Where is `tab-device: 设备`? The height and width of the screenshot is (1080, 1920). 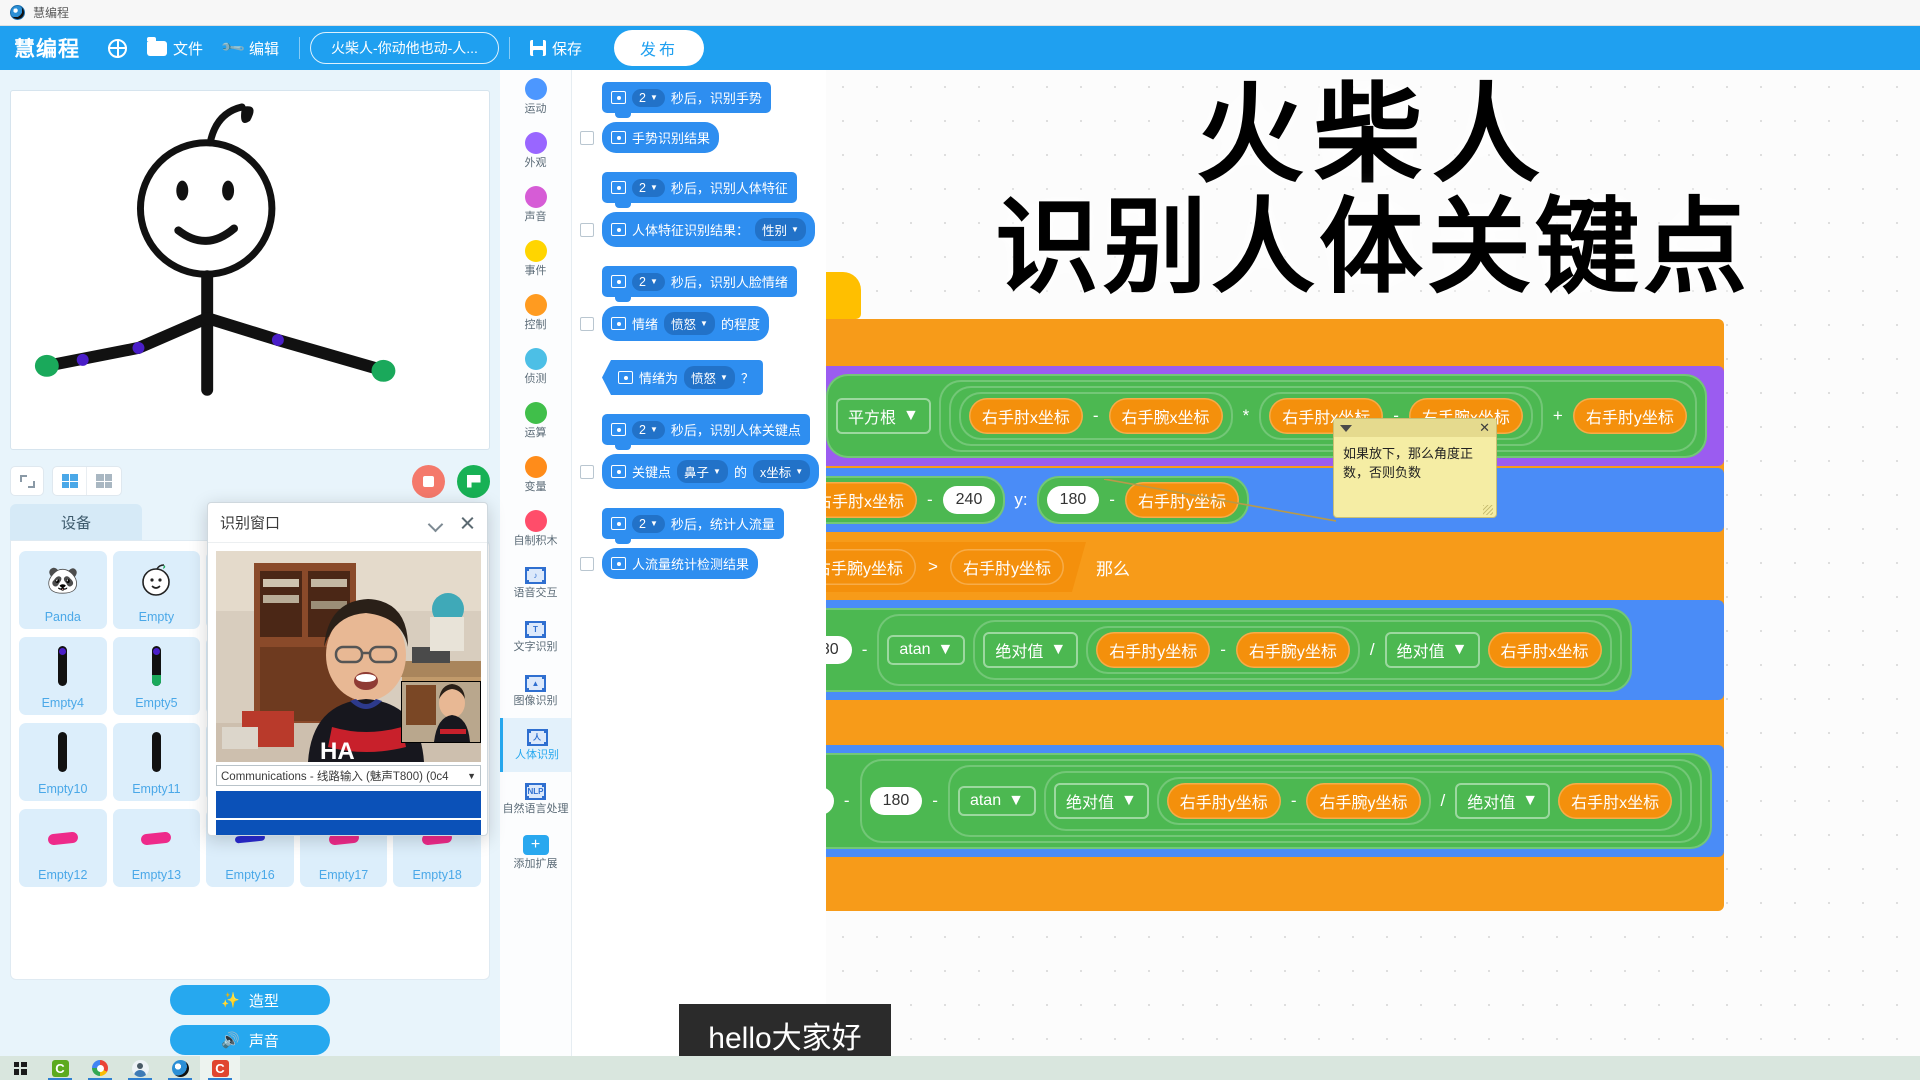
tab-device: 设备 is located at coordinates (76, 522).